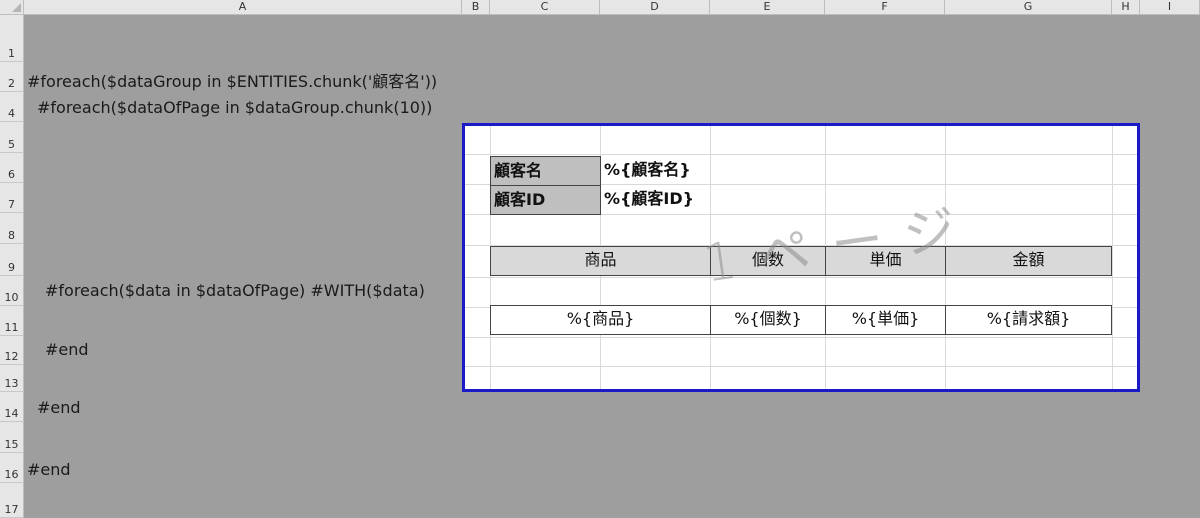 The height and width of the screenshot is (518, 1200). What do you see at coordinates (1126, 7) in the screenshot?
I see `column-header-h: H` at bounding box center [1126, 7].